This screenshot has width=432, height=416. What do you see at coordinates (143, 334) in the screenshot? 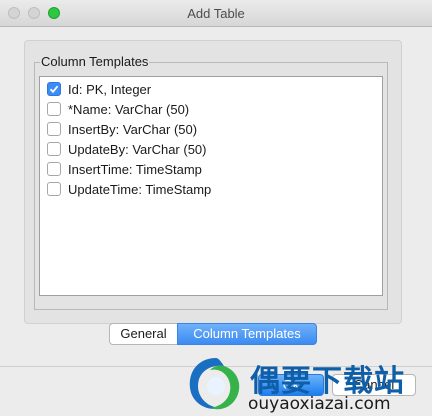
I see `tab-general: General` at bounding box center [143, 334].